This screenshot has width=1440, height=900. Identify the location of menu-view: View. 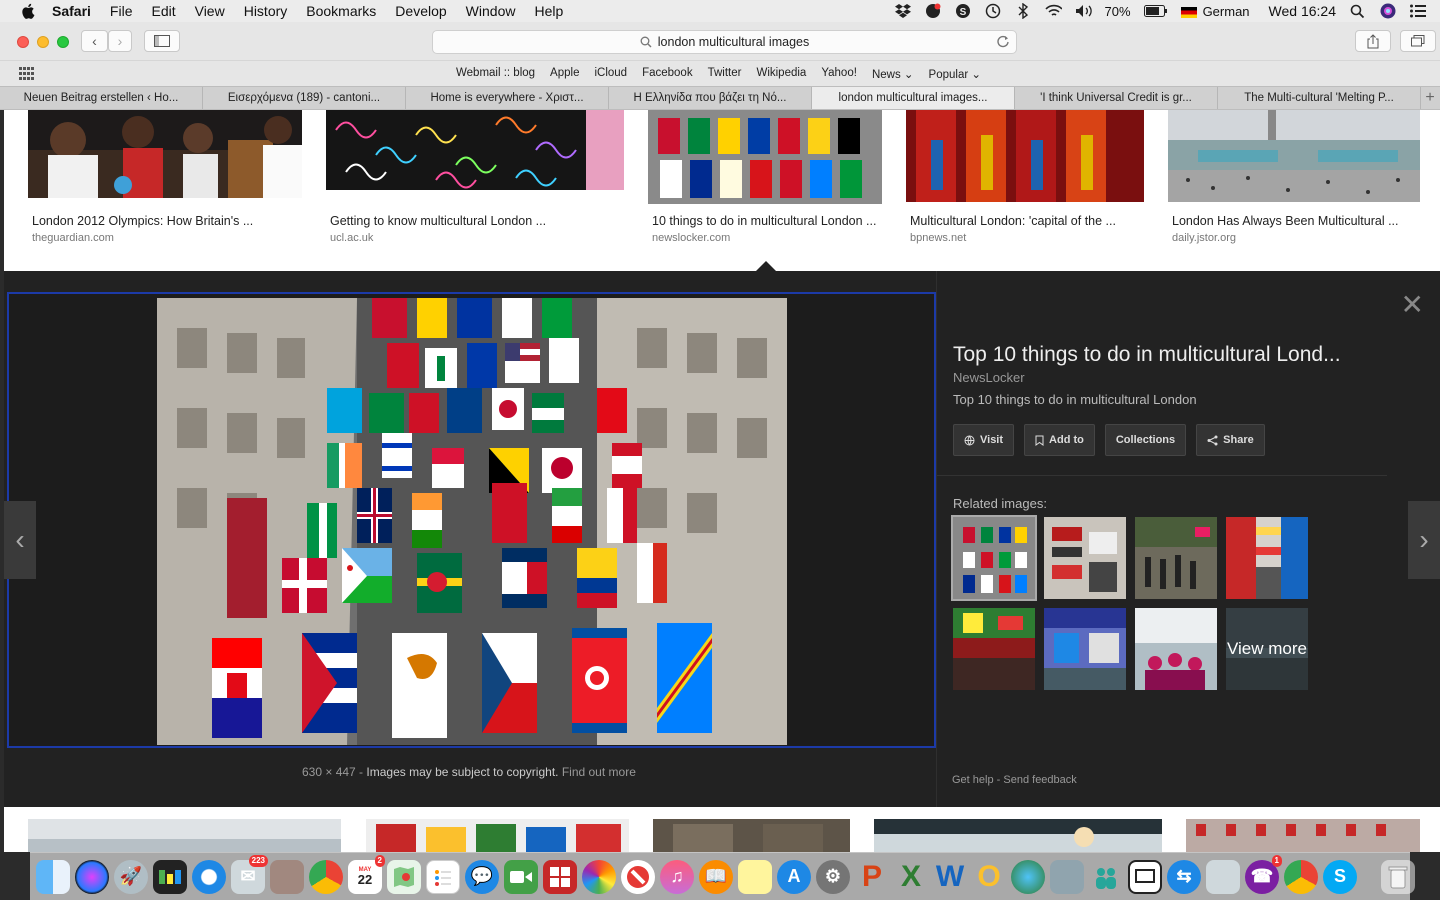
(210, 11).